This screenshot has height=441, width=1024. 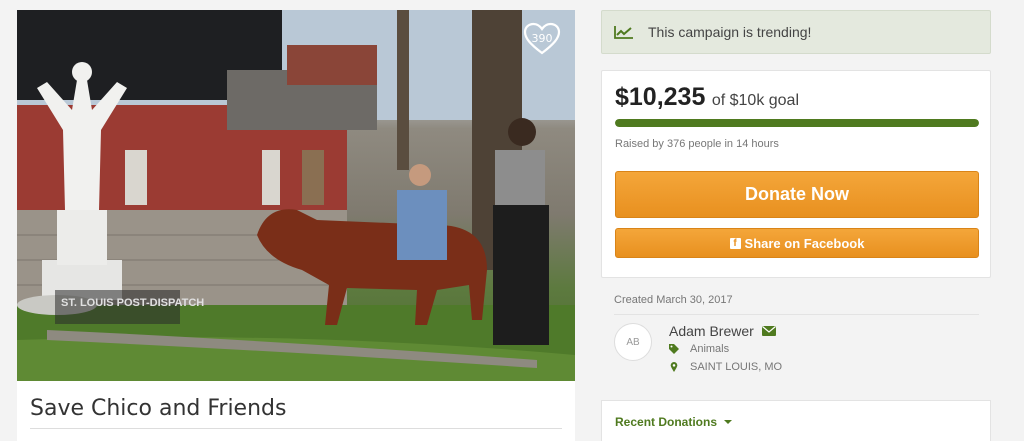 What do you see at coordinates (660, 97) in the screenshot?
I see `amount-value: $10,235` at bounding box center [660, 97].